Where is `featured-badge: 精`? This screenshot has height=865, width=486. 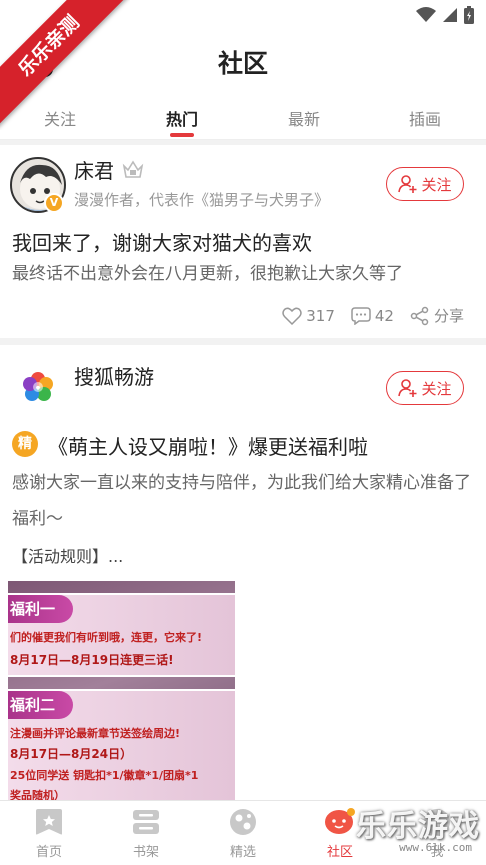
featured-badge: 精 is located at coordinates (25, 444).